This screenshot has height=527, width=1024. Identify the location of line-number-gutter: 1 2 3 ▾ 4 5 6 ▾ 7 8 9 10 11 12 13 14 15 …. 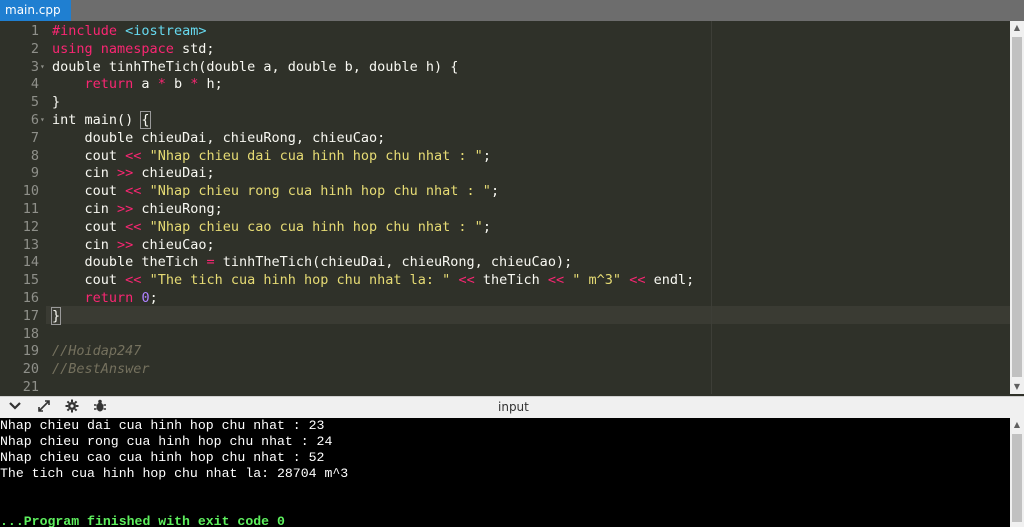
(23, 207).